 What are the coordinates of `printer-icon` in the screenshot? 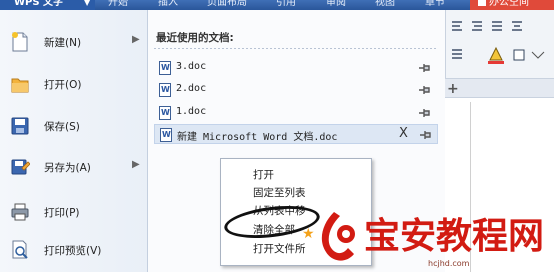 It's located at (20, 212).